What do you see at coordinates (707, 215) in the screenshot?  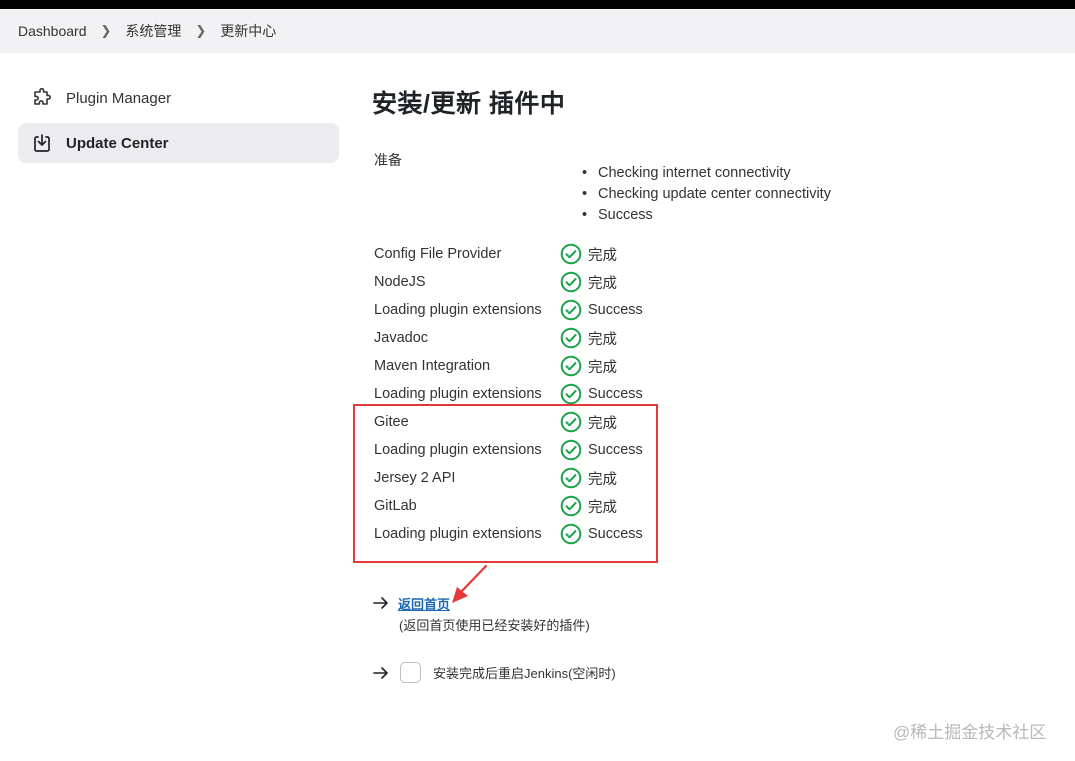 I see `prepare-step: Success` at bounding box center [707, 215].